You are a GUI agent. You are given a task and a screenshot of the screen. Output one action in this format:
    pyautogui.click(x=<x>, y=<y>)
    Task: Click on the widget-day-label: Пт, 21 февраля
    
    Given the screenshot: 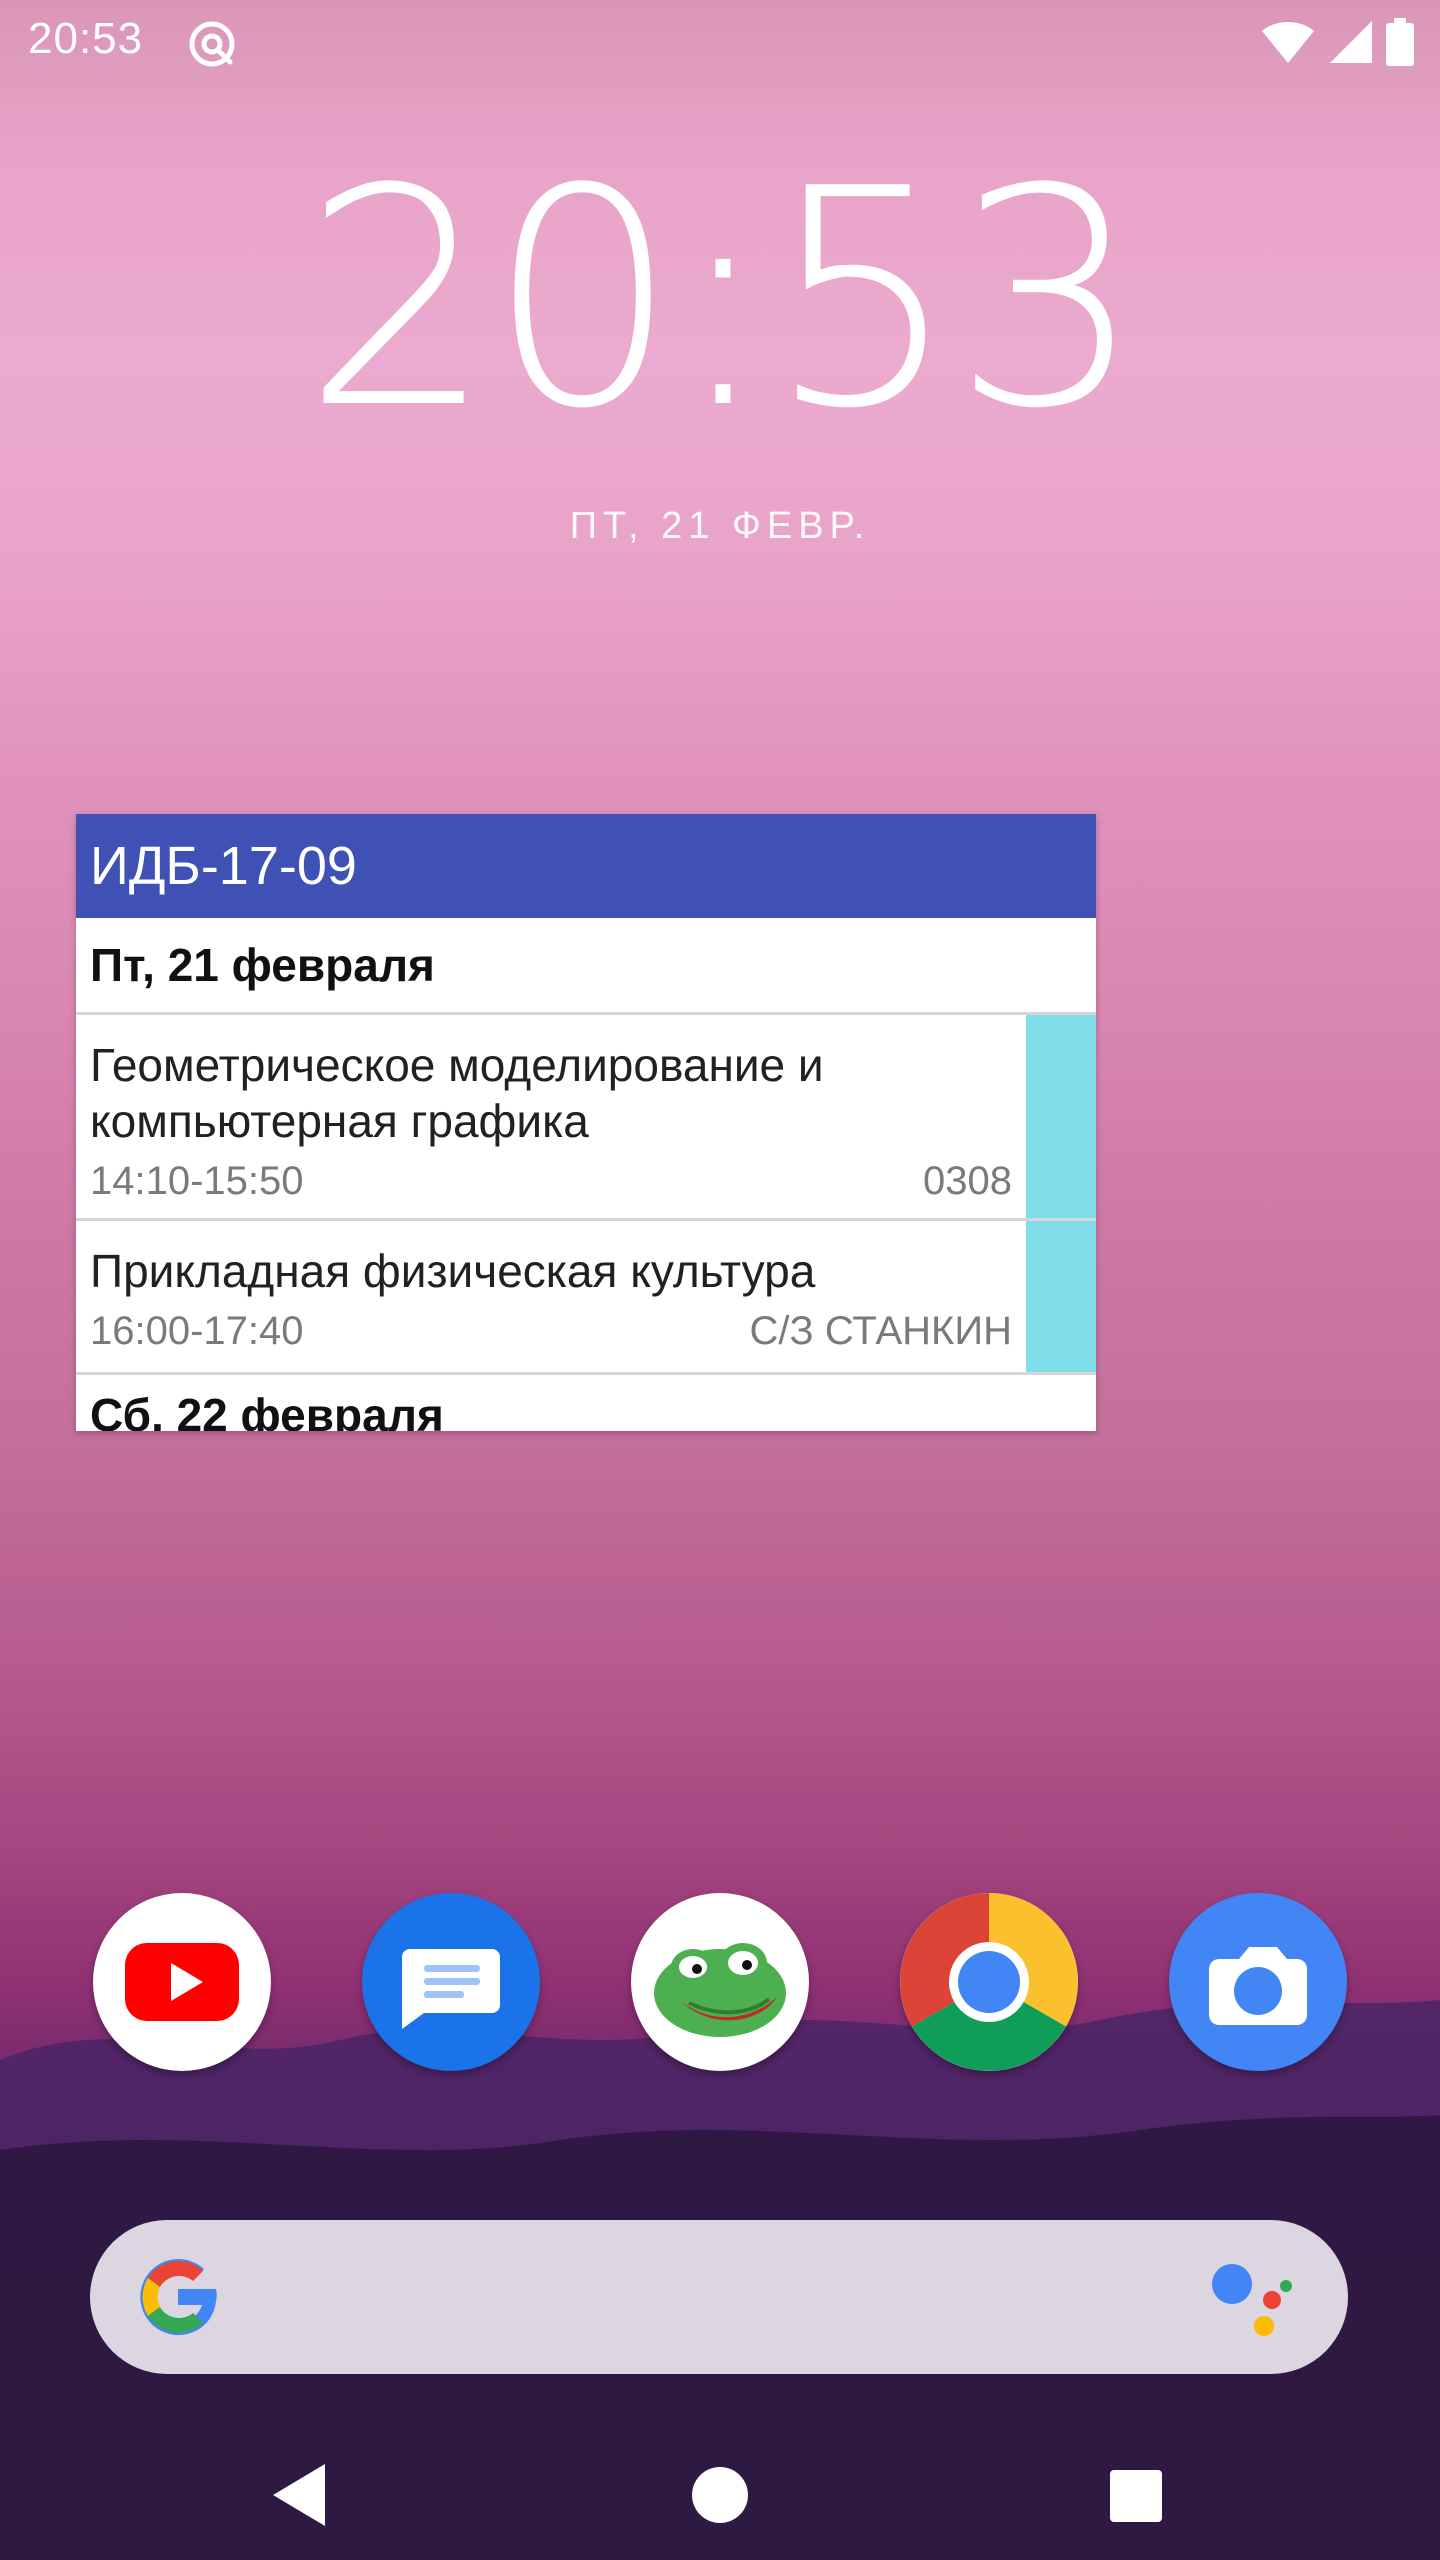 What is the action you would take?
    pyautogui.click(x=586, y=966)
    